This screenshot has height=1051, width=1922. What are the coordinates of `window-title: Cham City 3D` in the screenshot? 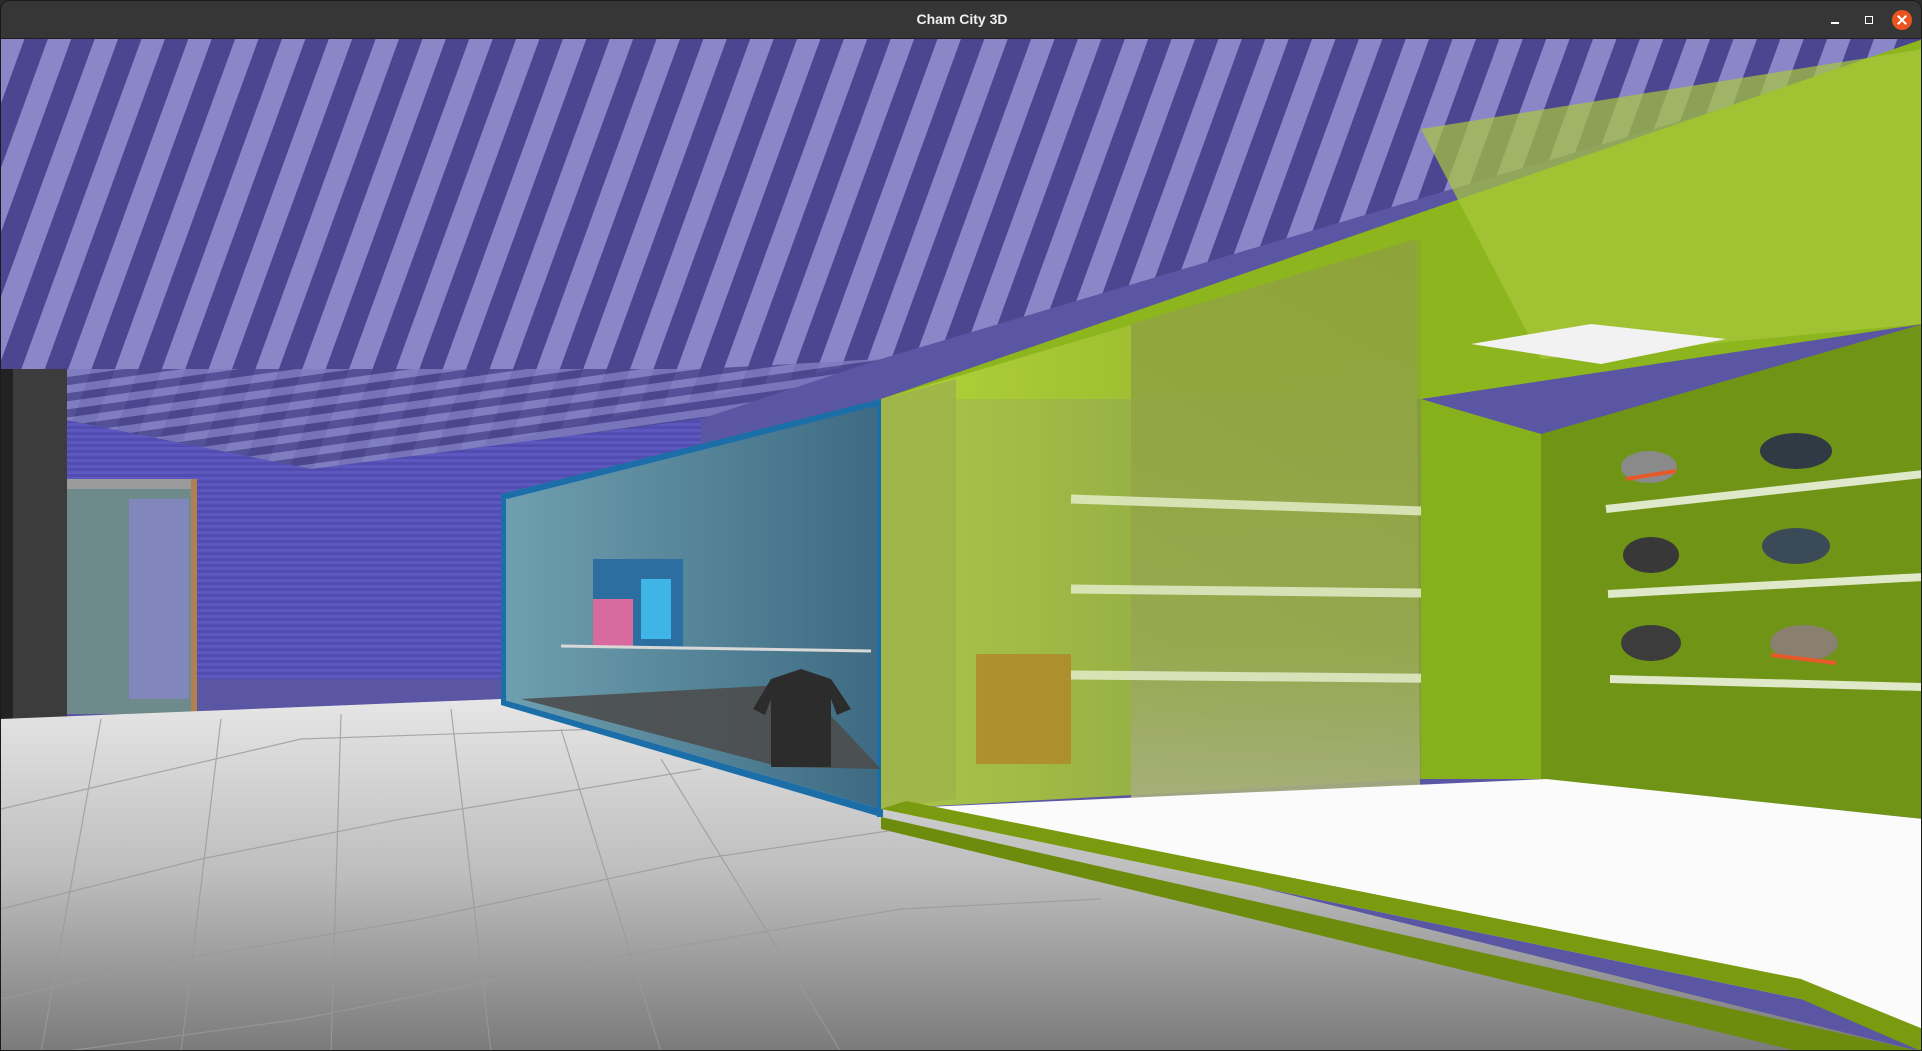 It's located at (962, 19).